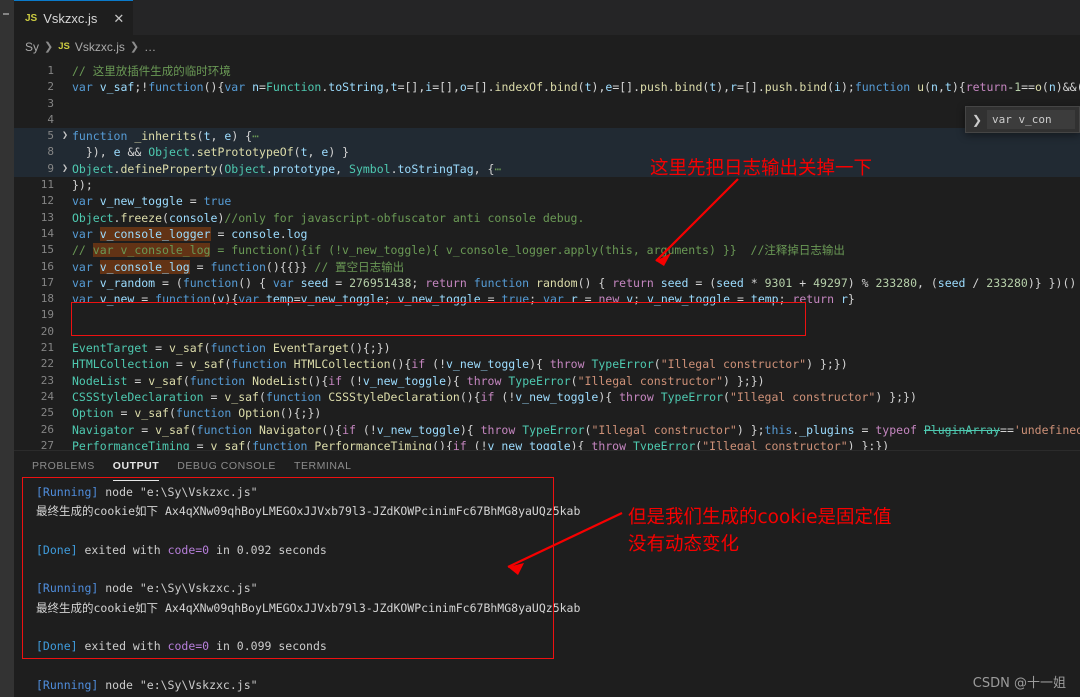  I want to click on line-number: 12, so click(47, 201).